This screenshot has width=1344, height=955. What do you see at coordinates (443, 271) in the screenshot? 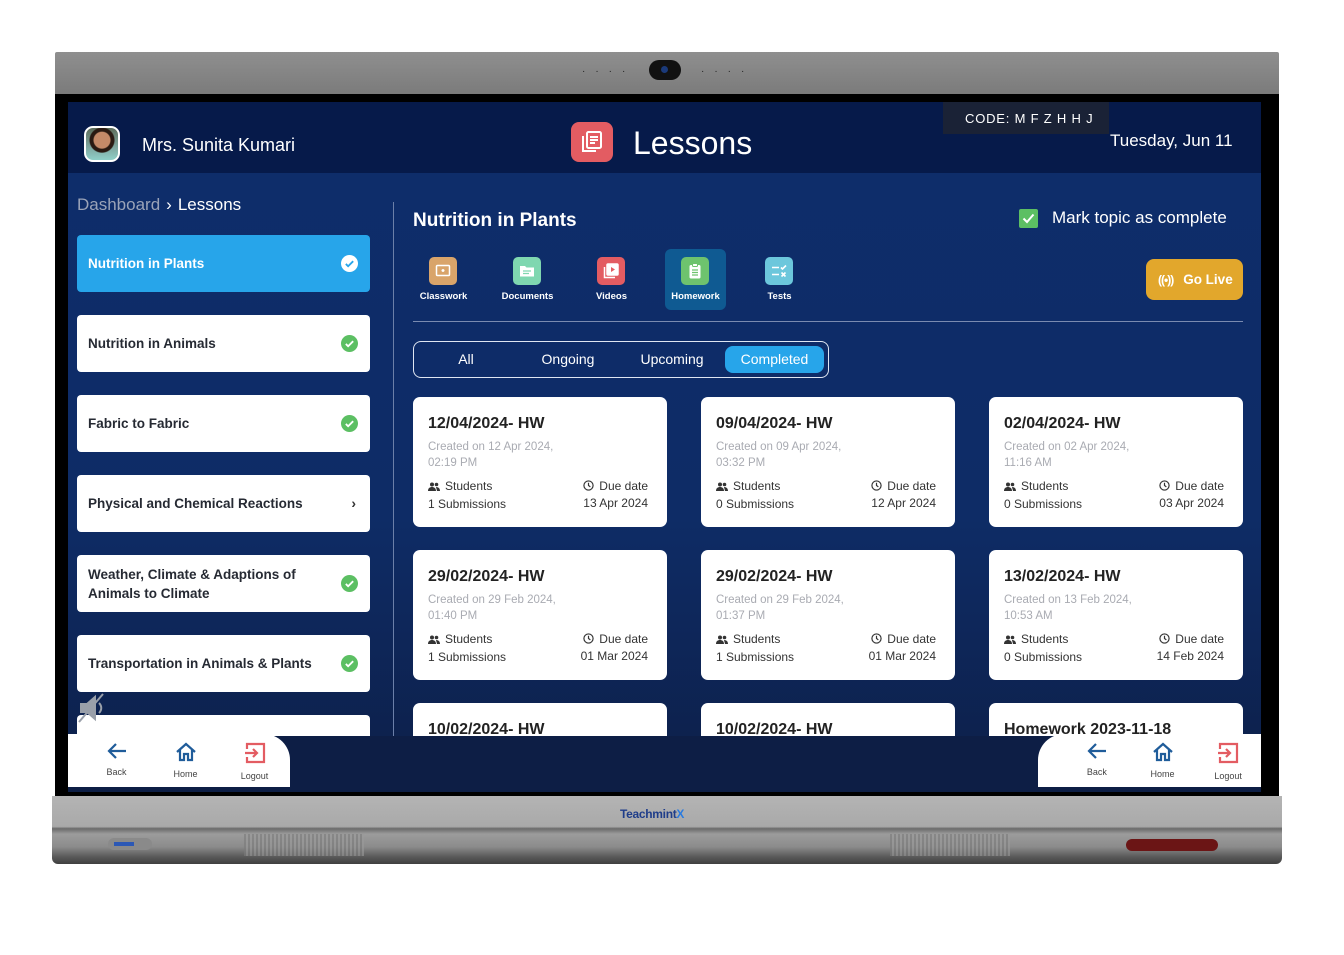
I see `classwork-icon` at bounding box center [443, 271].